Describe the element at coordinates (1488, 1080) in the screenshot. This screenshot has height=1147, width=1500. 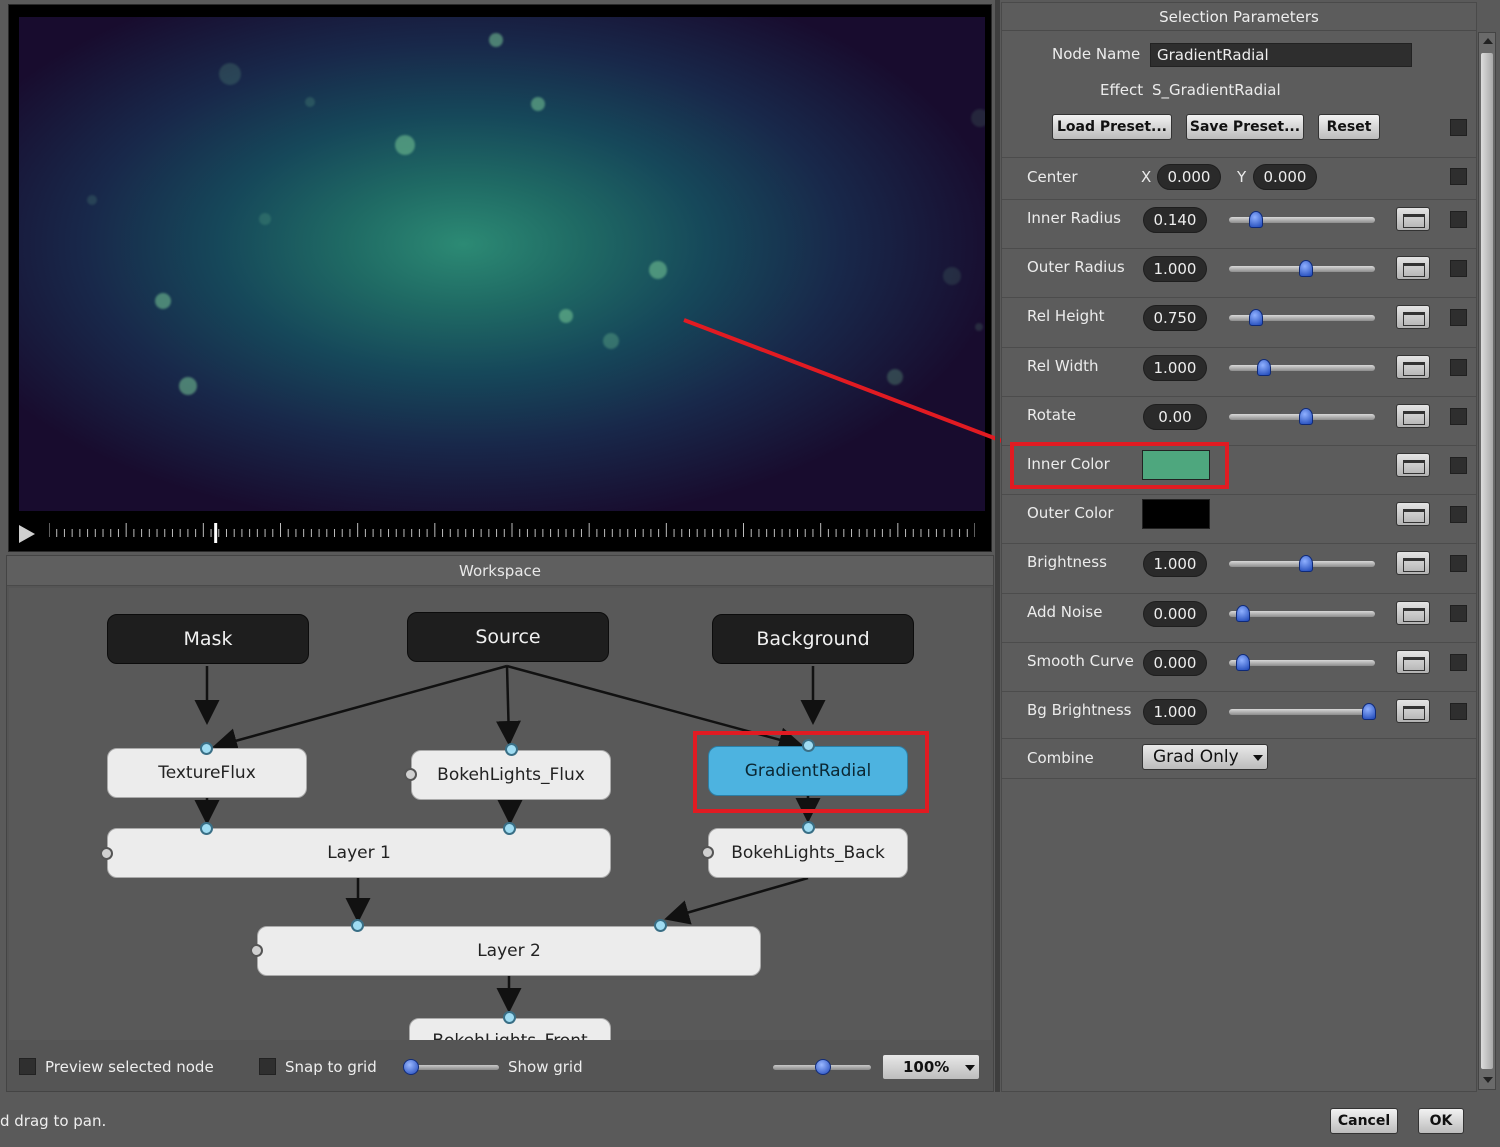
I see `scroll-down-icon` at that location.